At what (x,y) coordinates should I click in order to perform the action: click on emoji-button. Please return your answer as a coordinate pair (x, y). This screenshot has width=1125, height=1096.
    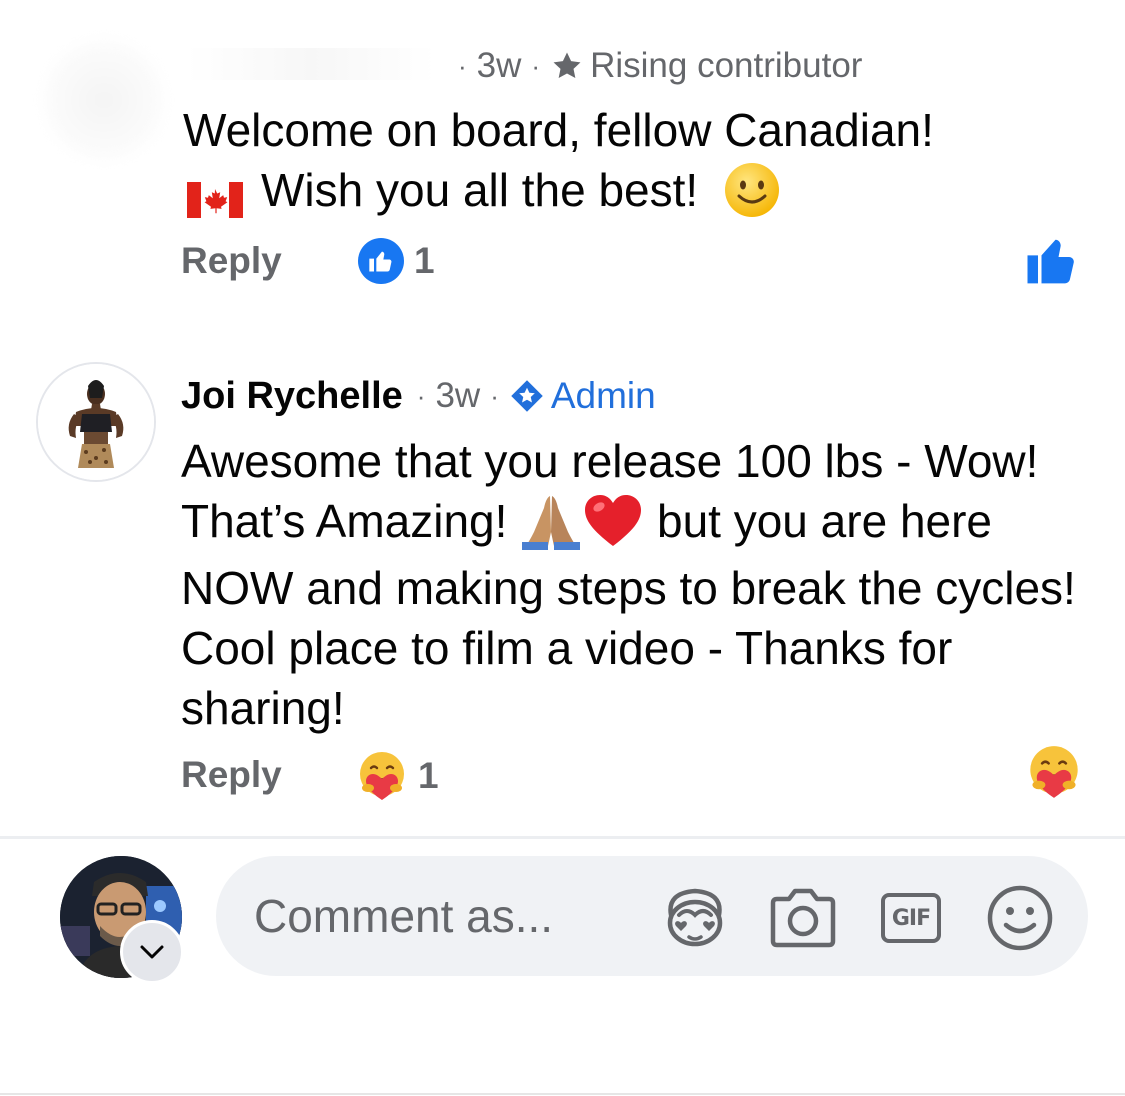
    Looking at the image, I should click on (1020, 918).